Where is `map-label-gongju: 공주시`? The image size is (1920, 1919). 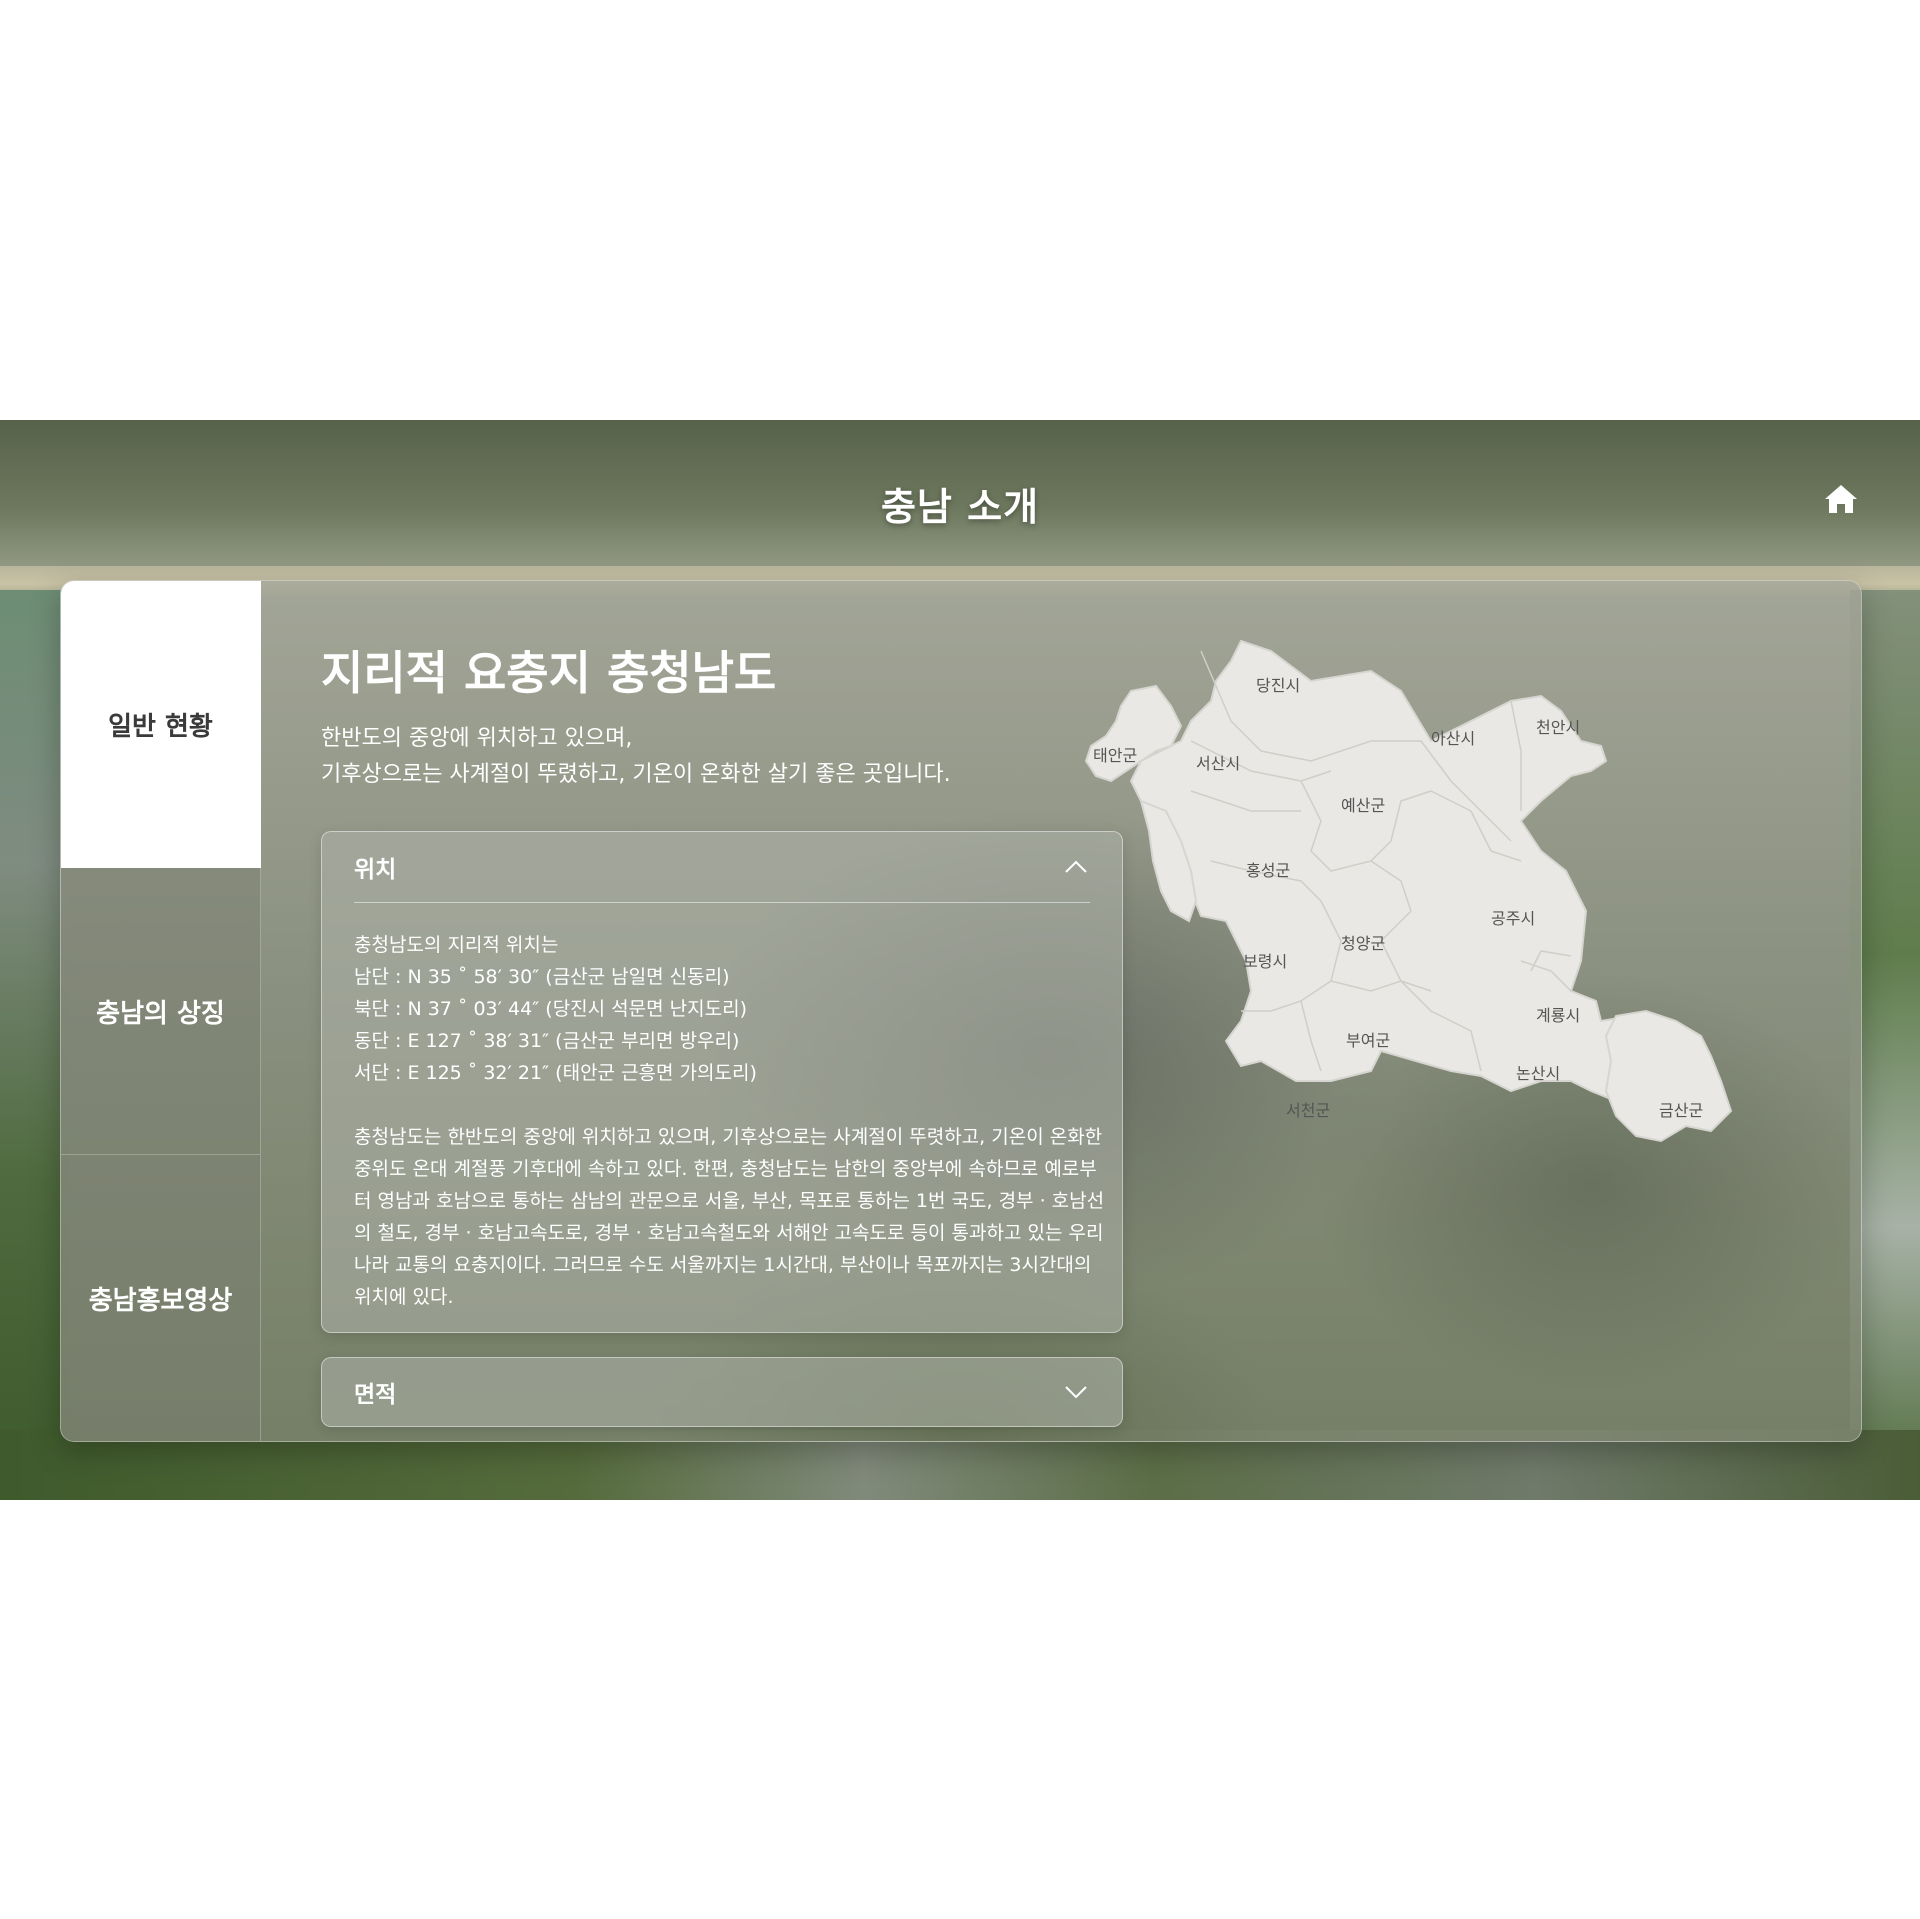
map-label-gongju: 공주시 is located at coordinates (1513, 918).